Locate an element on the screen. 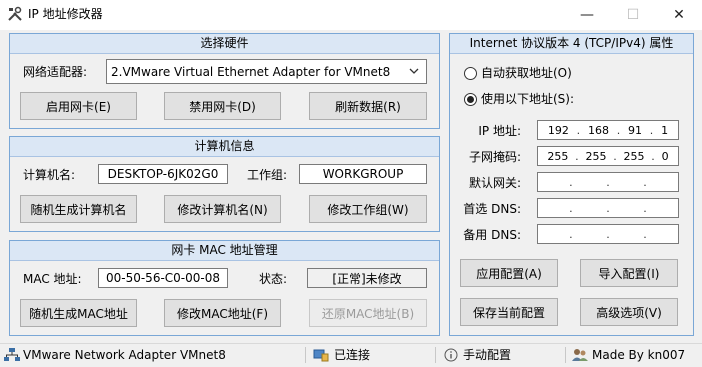  ip-octet-2: 168 is located at coordinates (598, 130).